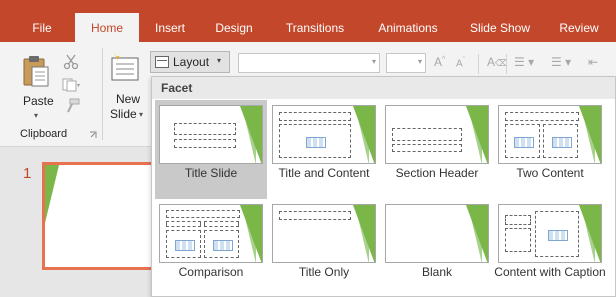  What do you see at coordinates (550, 173) in the screenshot?
I see `layout-name: Two Content` at bounding box center [550, 173].